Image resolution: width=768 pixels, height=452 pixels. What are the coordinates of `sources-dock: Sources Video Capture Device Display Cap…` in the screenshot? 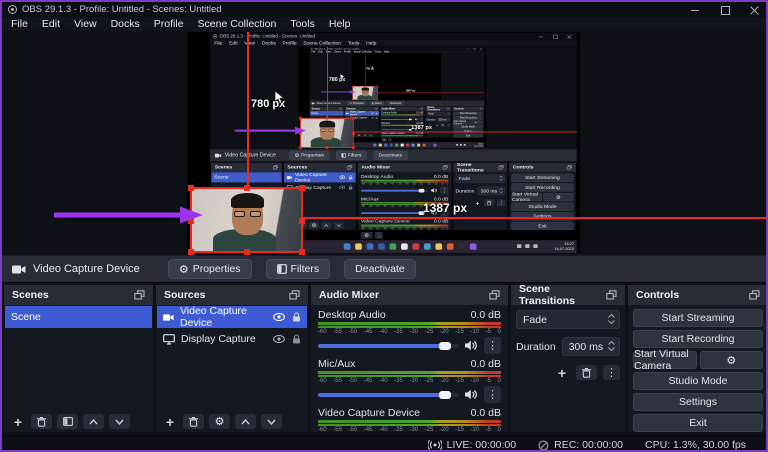 It's located at (232, 358).